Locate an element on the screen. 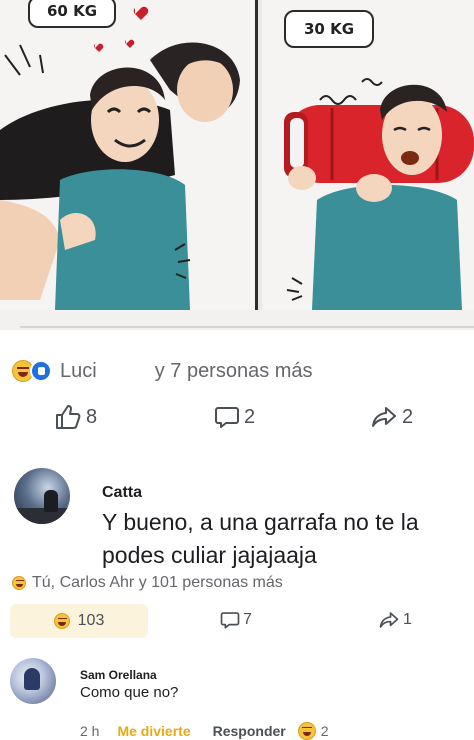 This screenshot has width=474, height=740. comment-share-button: 1 is located at coordinates (395, 620).